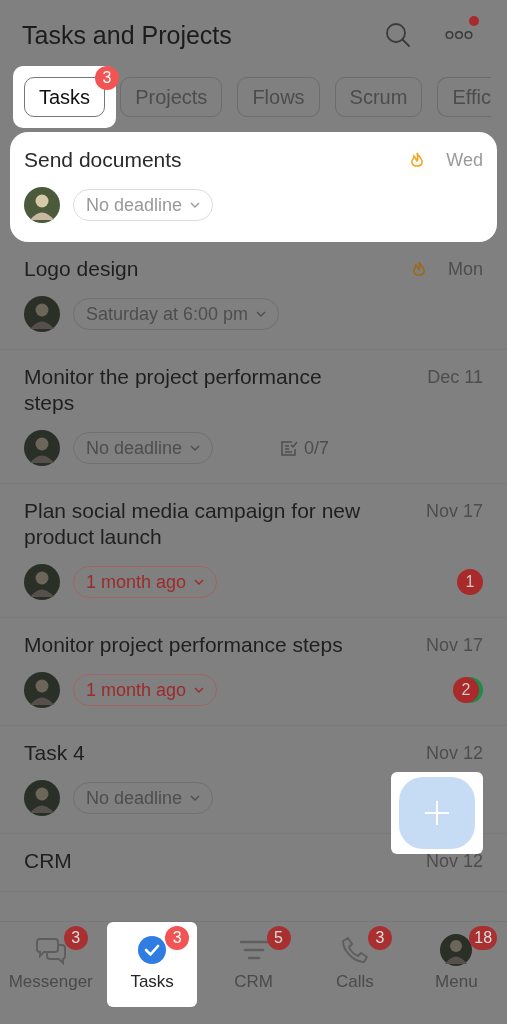  I want to click on more-icon, so click(459, 35).